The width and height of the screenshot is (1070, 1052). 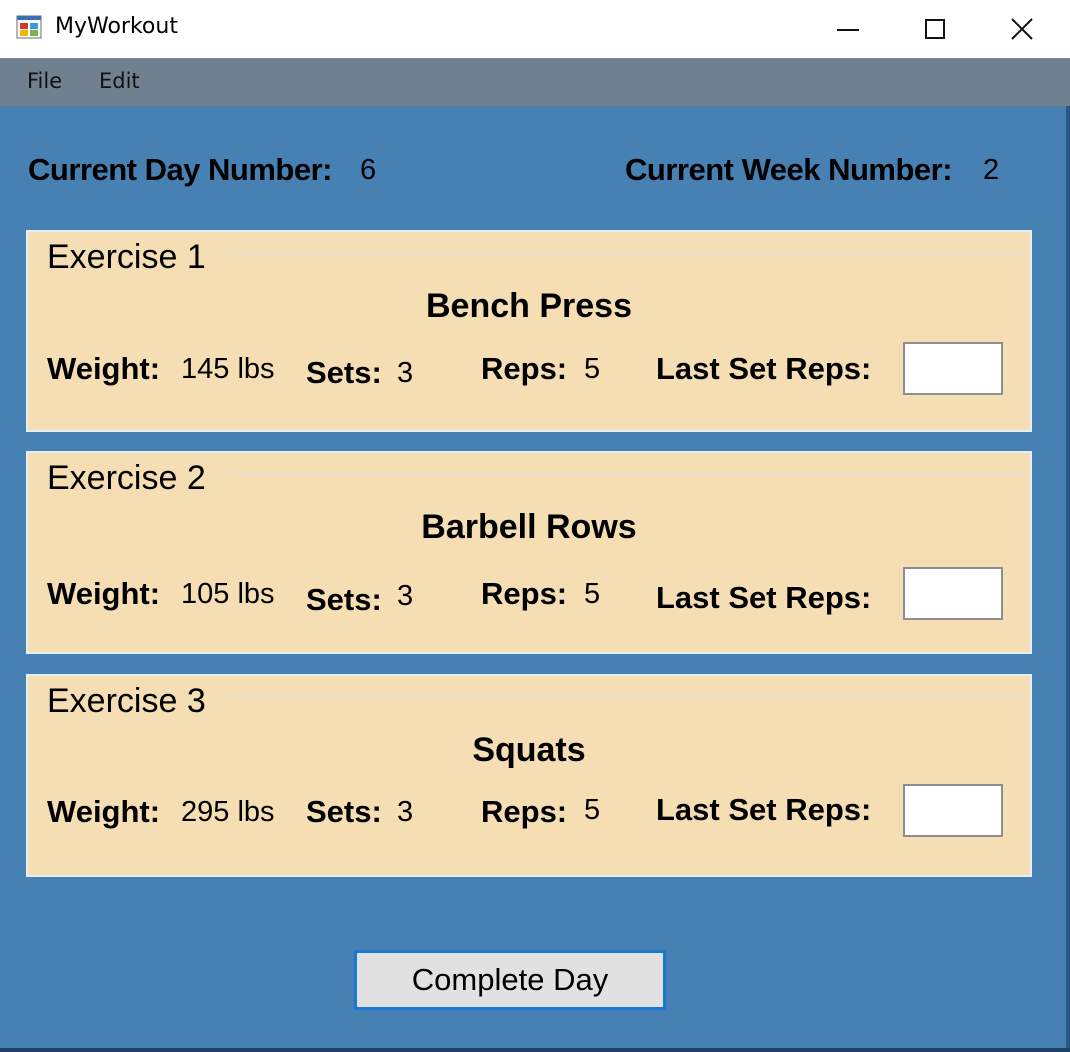 I want to click on menu-file: File, so click(x=44, y=81).